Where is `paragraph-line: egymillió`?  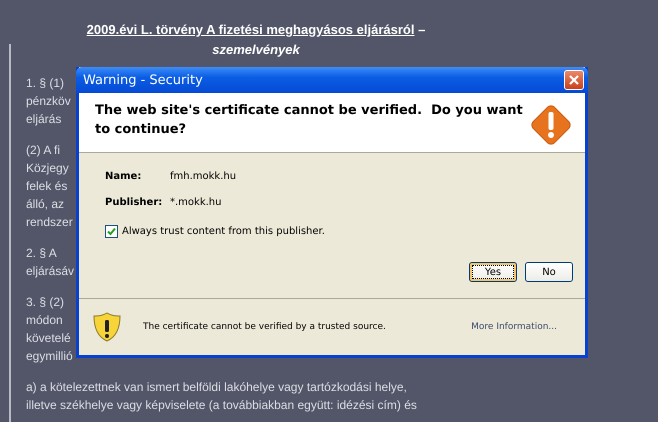
paragraph-line: egymillió is located at coordinates (49, 356).